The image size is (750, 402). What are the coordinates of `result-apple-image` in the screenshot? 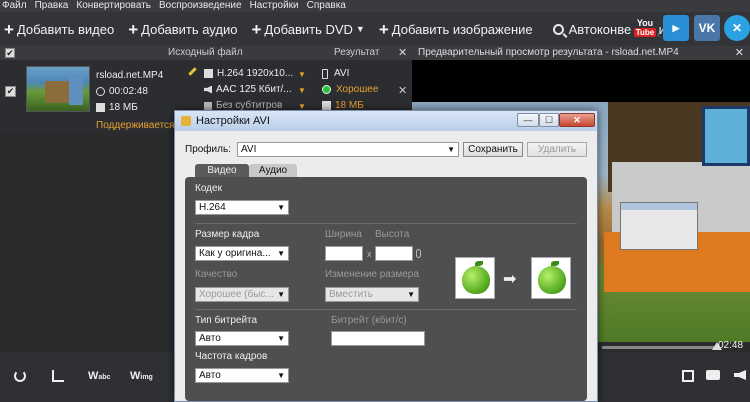 It's located at (551, 278).